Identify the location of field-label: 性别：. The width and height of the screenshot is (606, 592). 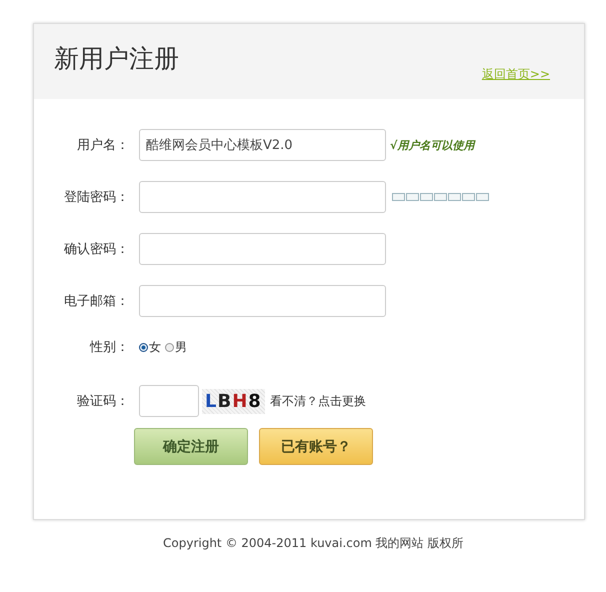
(108, 347).